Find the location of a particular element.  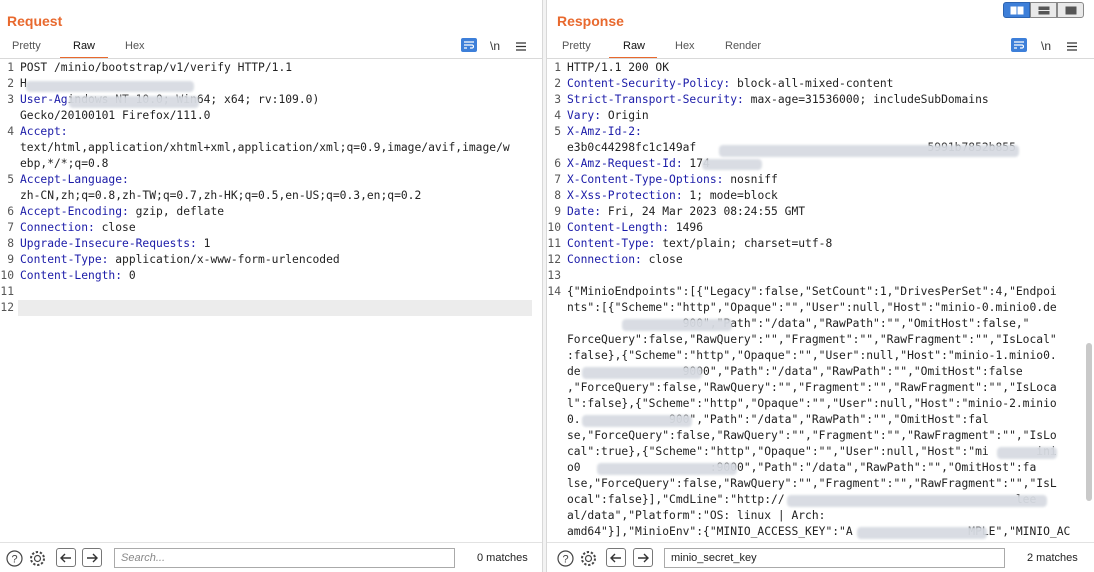

header-name: User-Ag is located at coordinates (44, 99).